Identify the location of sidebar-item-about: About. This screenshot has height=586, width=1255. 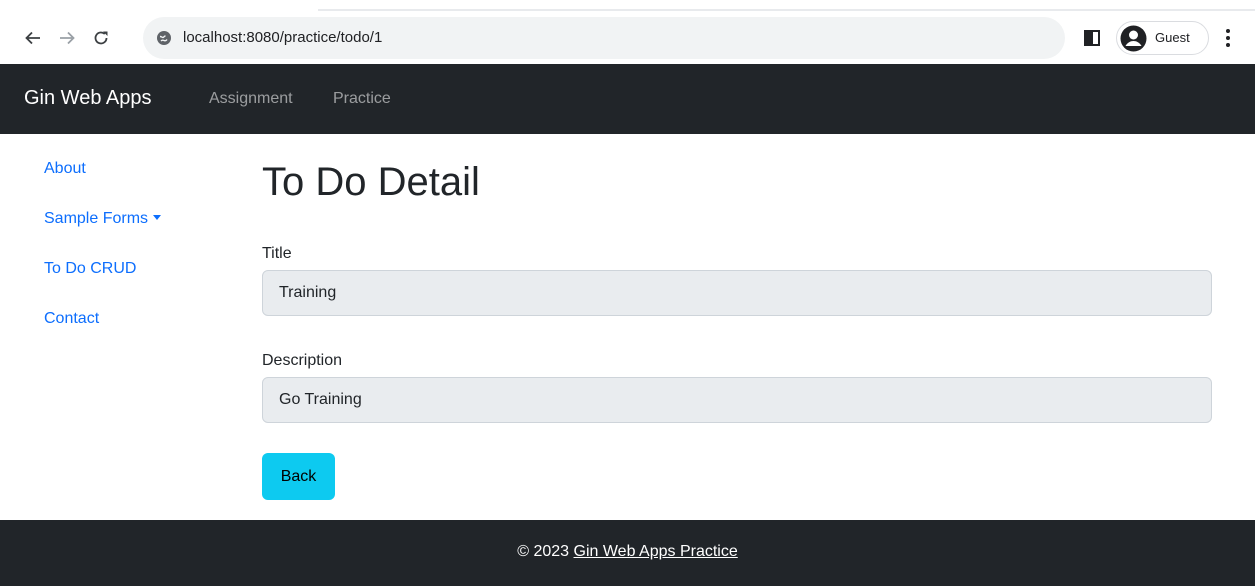
(65, 169).